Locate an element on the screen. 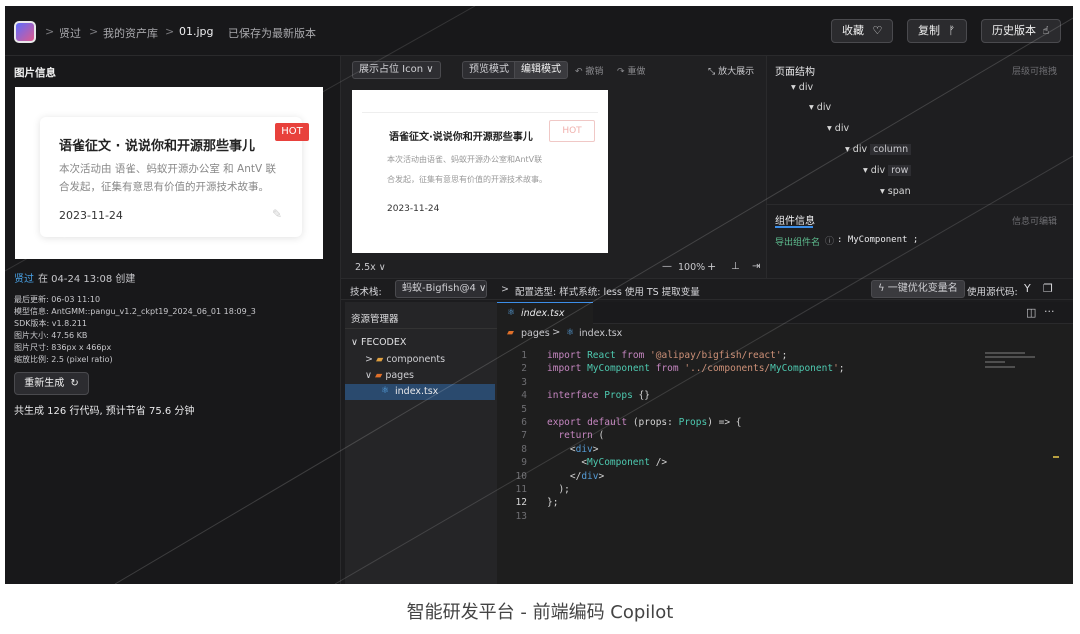 Image resolution: width=1080 pixels, height=634 pixels. refresh-icon: ↻ is located at coordinates (74, 383).